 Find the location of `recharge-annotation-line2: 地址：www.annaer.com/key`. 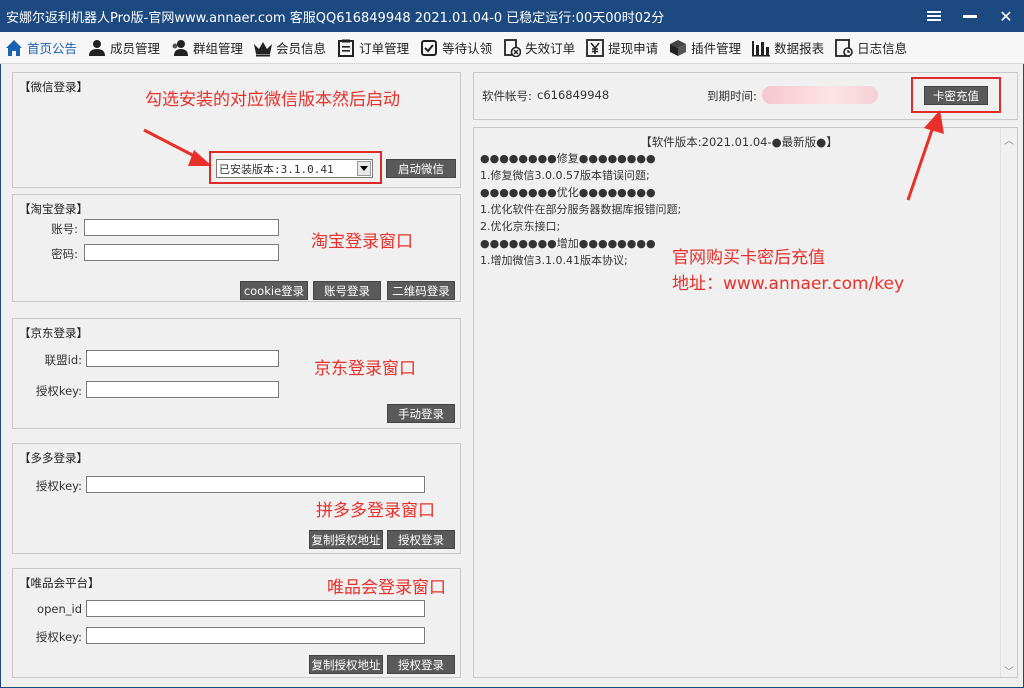

recharge-annotation-line2: 地址：www.annaer.com/key is located at coordinates (788, 284).